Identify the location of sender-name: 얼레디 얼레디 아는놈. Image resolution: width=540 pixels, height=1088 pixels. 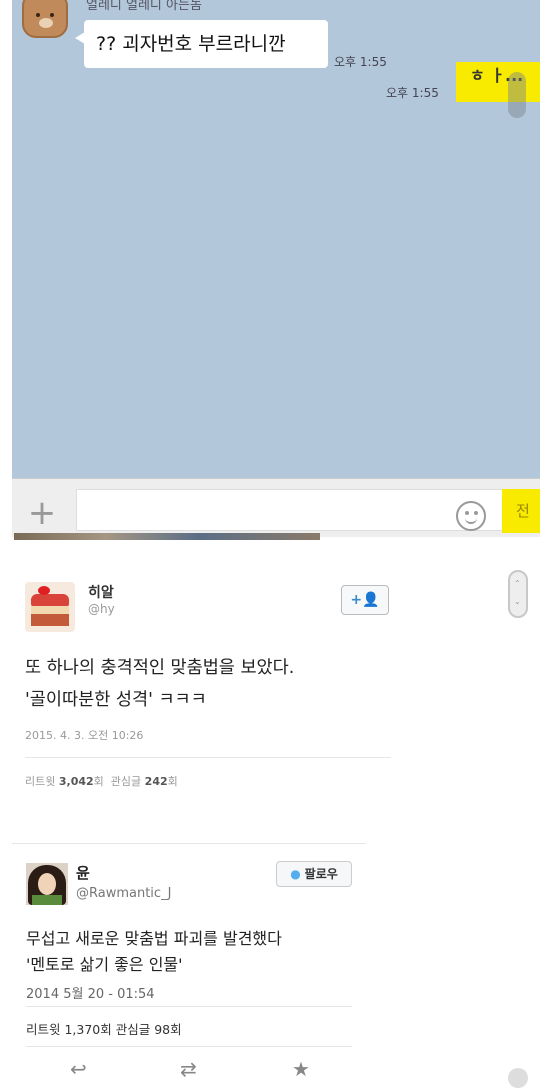
(144, 6).